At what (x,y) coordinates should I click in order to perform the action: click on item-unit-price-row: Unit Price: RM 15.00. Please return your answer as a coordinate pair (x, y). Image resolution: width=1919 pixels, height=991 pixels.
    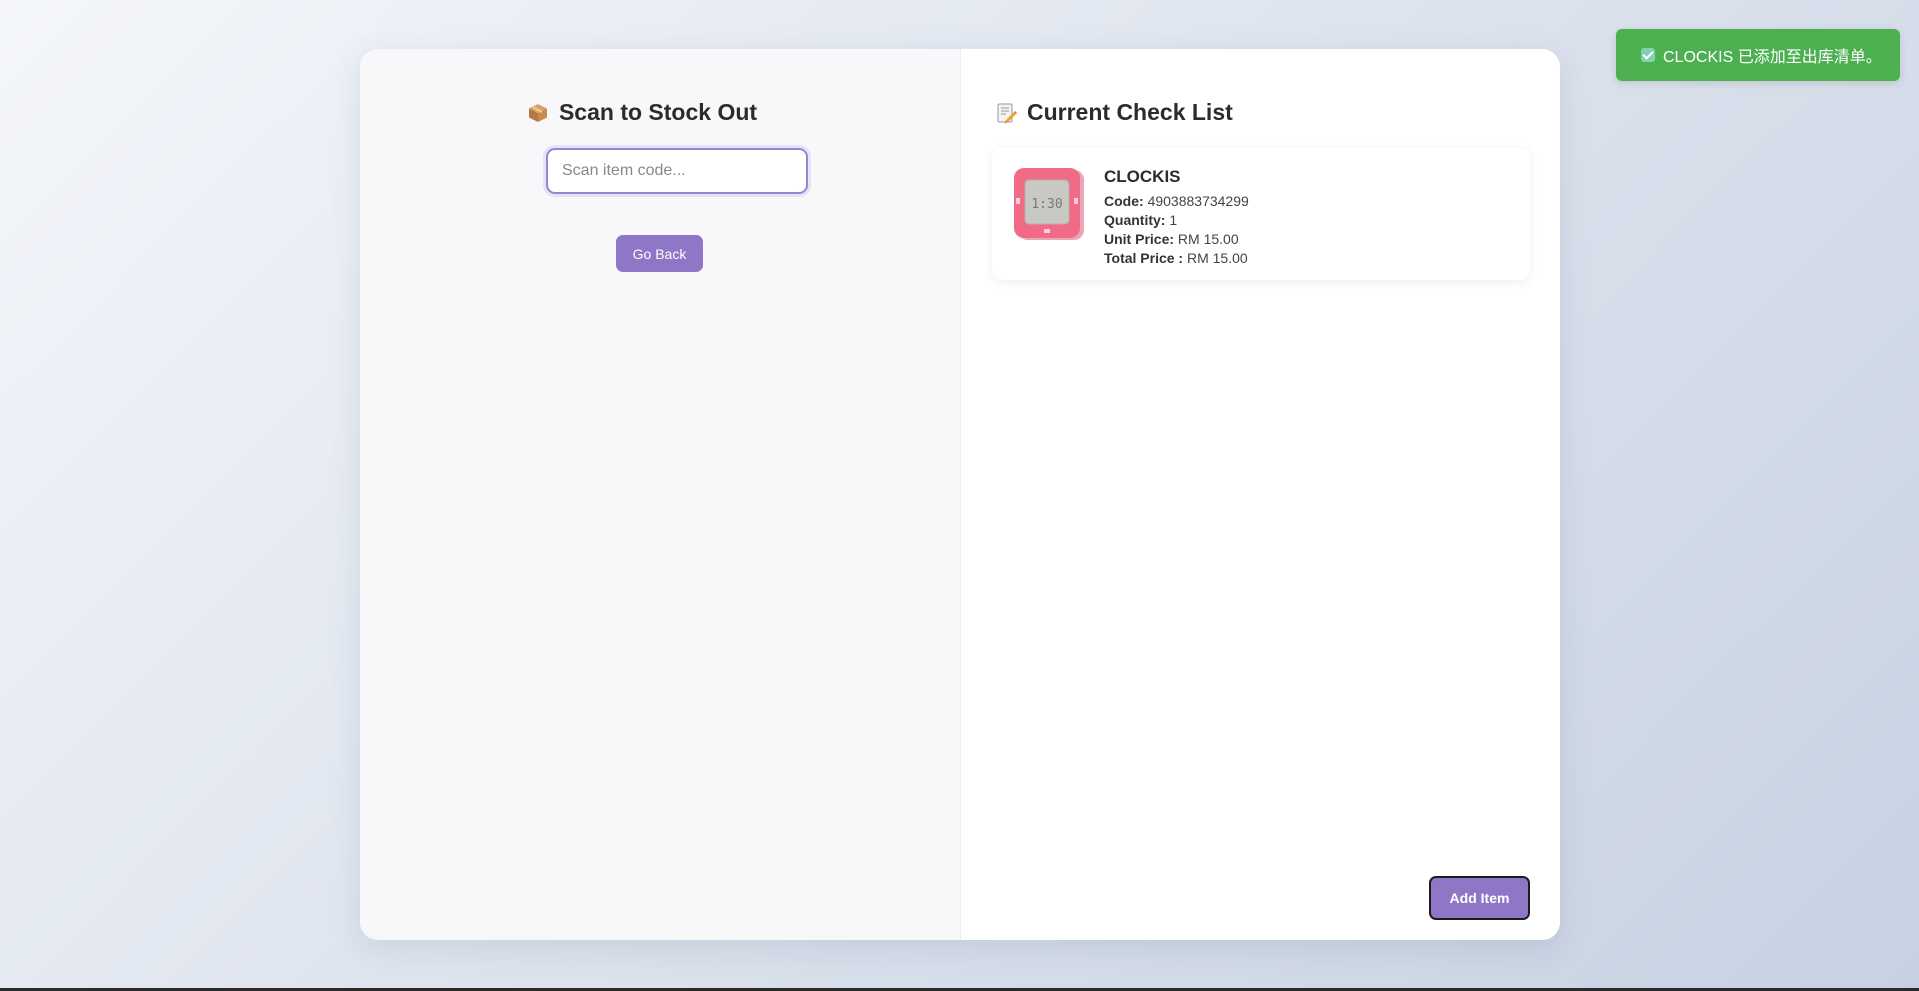
    Looking at the image, I should click on (1176, 239).